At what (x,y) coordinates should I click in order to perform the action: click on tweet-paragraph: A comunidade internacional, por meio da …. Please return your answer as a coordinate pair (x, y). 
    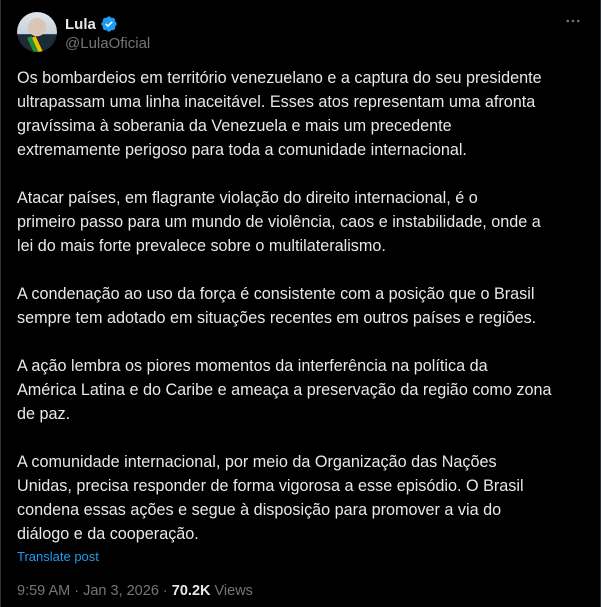
    Looking at the image, I should click on (270, 498).